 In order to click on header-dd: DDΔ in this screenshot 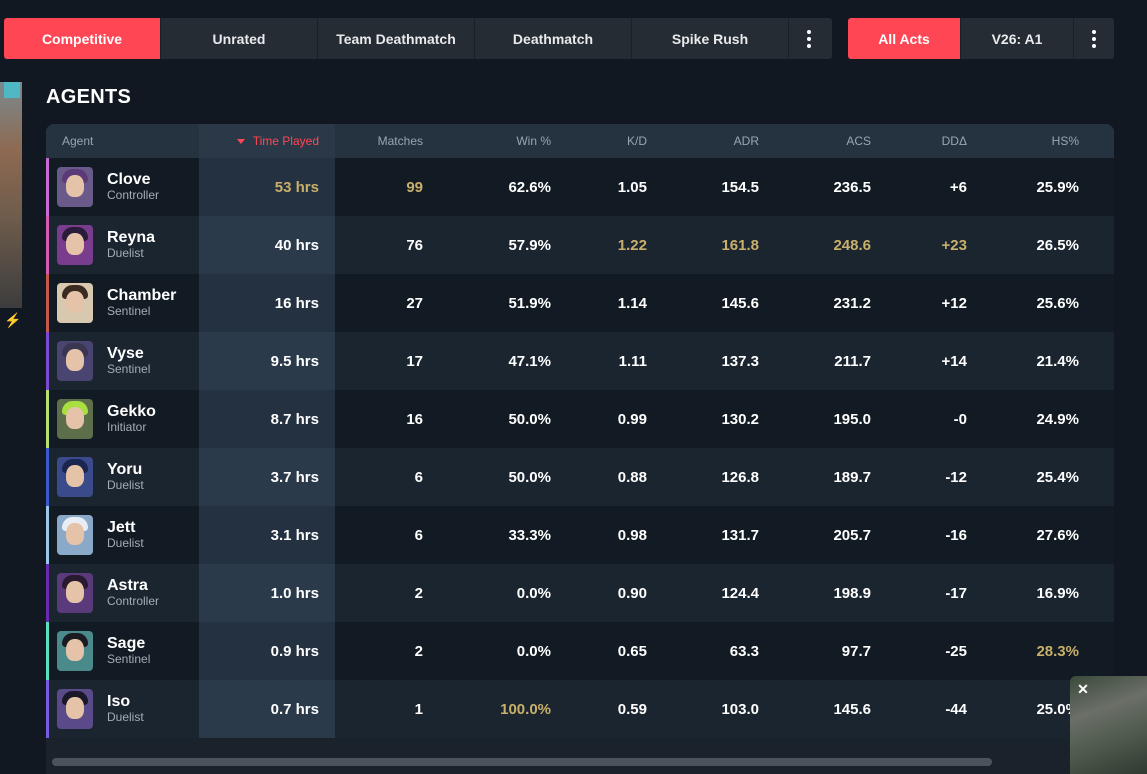, I will do `click(931, 141)`.